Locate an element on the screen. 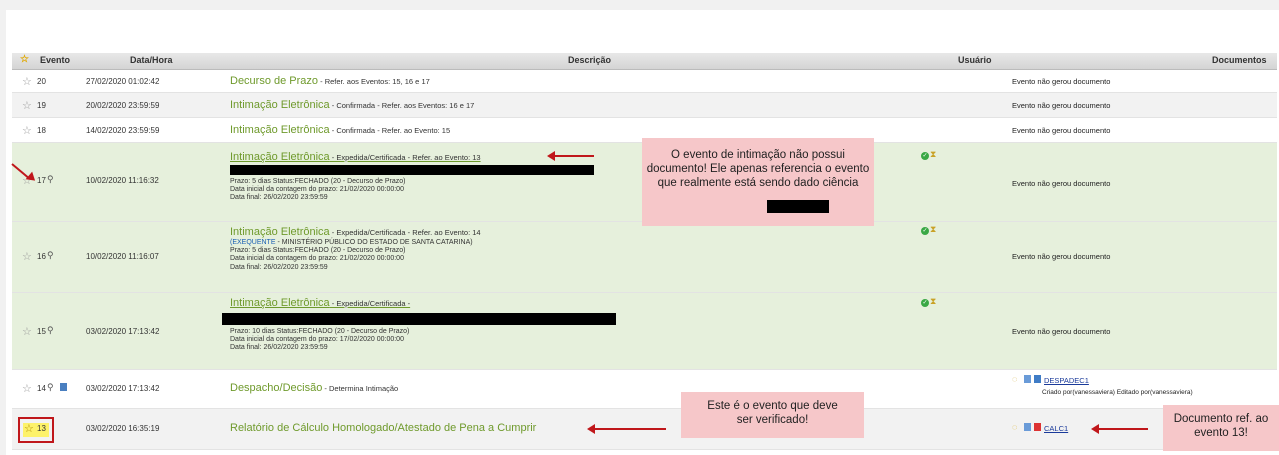 This screenshot has width=1279, height=455. document-link-calc1: CALC1 is located at coordinates (1056, 428).